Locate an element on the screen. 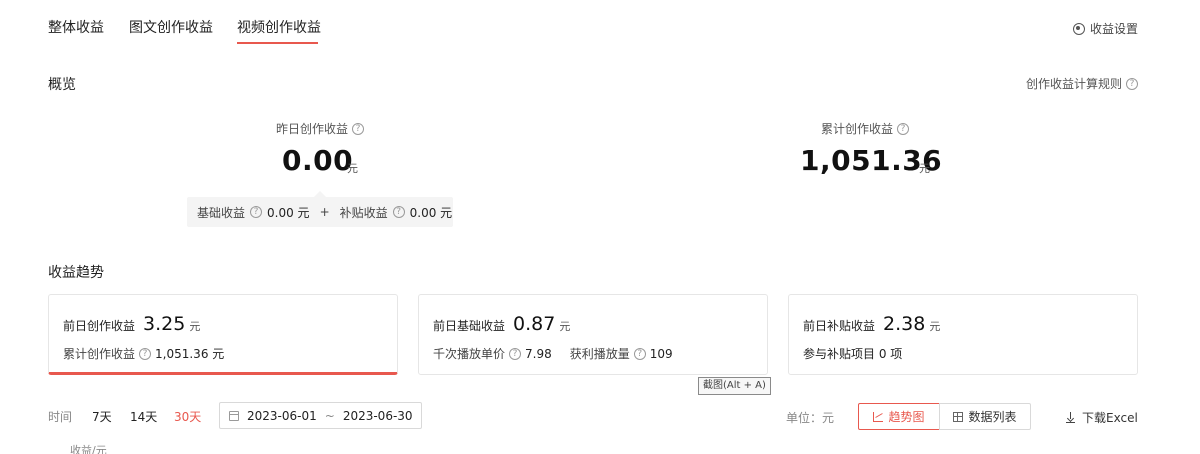  download-excel-label: 下载Excel is located at coordinates (1110, 418).